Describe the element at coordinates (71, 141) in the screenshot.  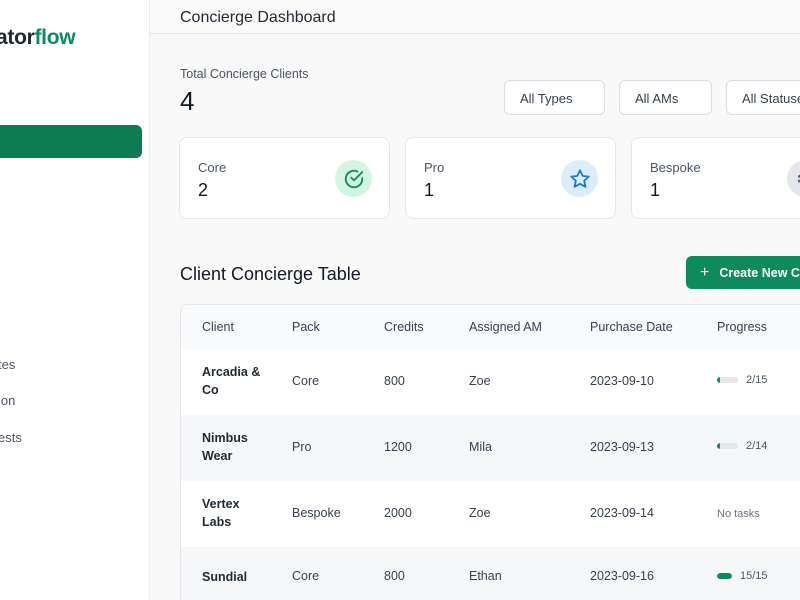
I see `sidebar-item-active` at that location.